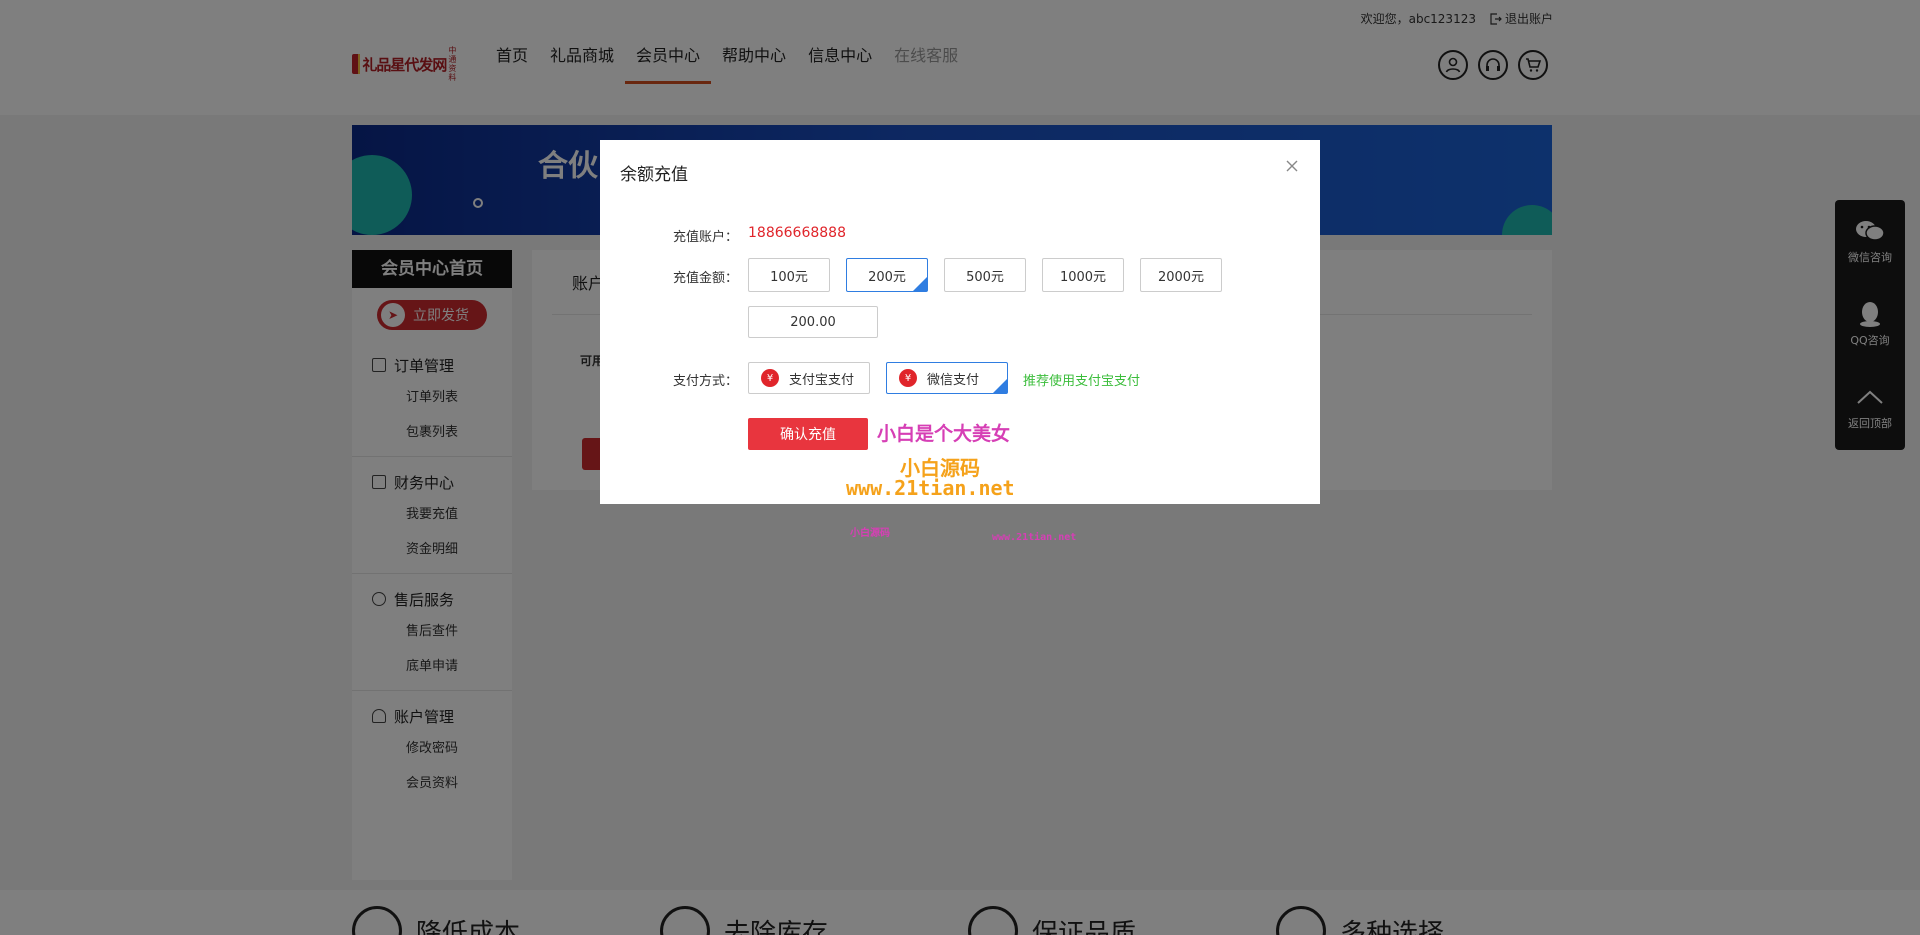  What do you see at coordinates (1181, 275) in the screenshot?
I see `amount-option-2000: 2000元` at bounding box center [1181, 275].